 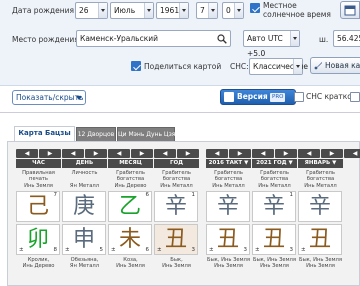 I want to click on tab-12-palaces: 12 Дворцов, so click(x=96, y=134).